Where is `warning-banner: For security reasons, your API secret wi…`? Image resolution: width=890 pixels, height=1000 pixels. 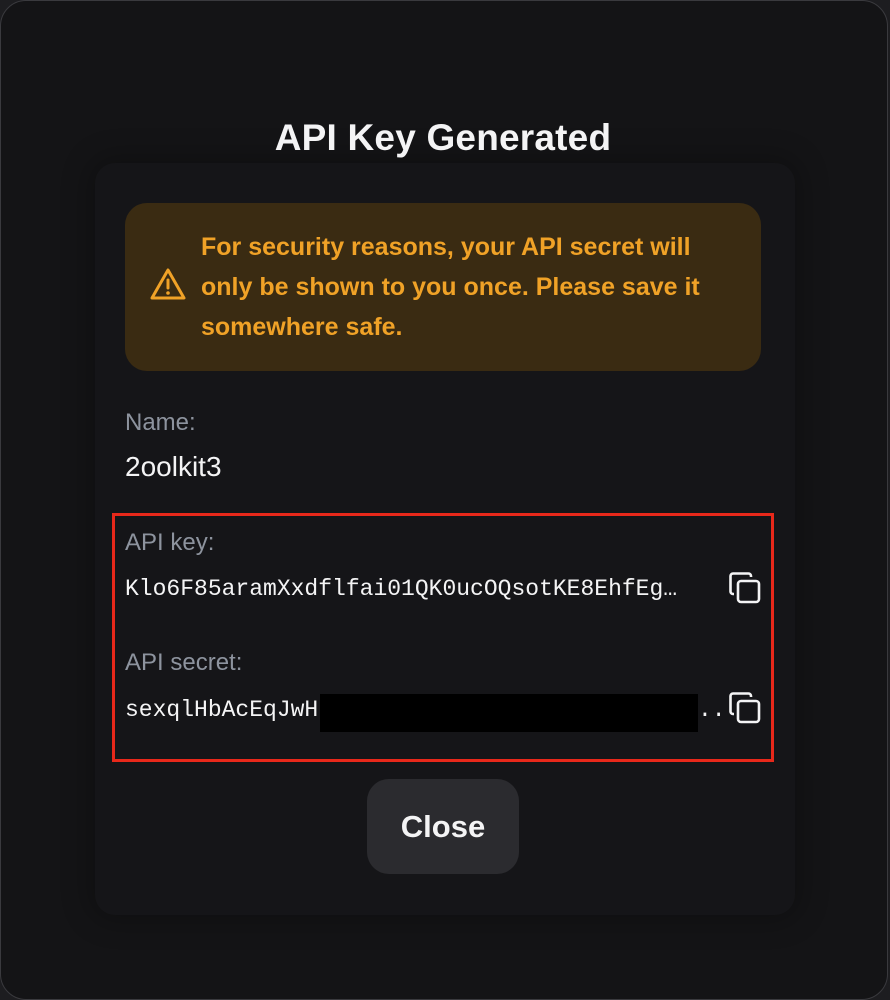
warning-banner: For security reasons, your API secret wi… is located at coordinates (443, 287).